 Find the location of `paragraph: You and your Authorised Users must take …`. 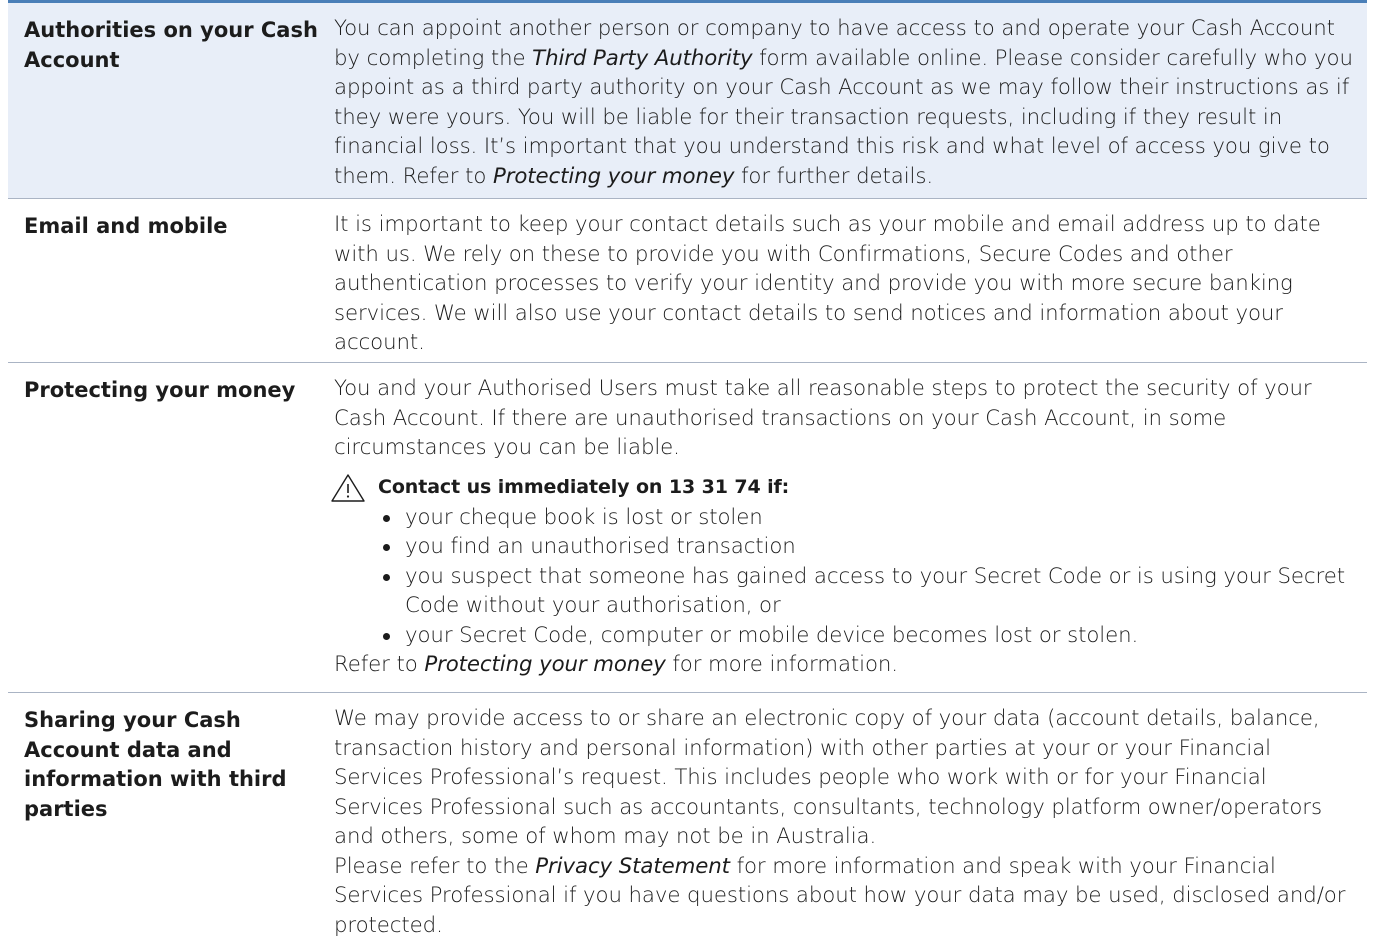

paragraph: You and your Authorised Users must take … is located at coordinates (823, 418).